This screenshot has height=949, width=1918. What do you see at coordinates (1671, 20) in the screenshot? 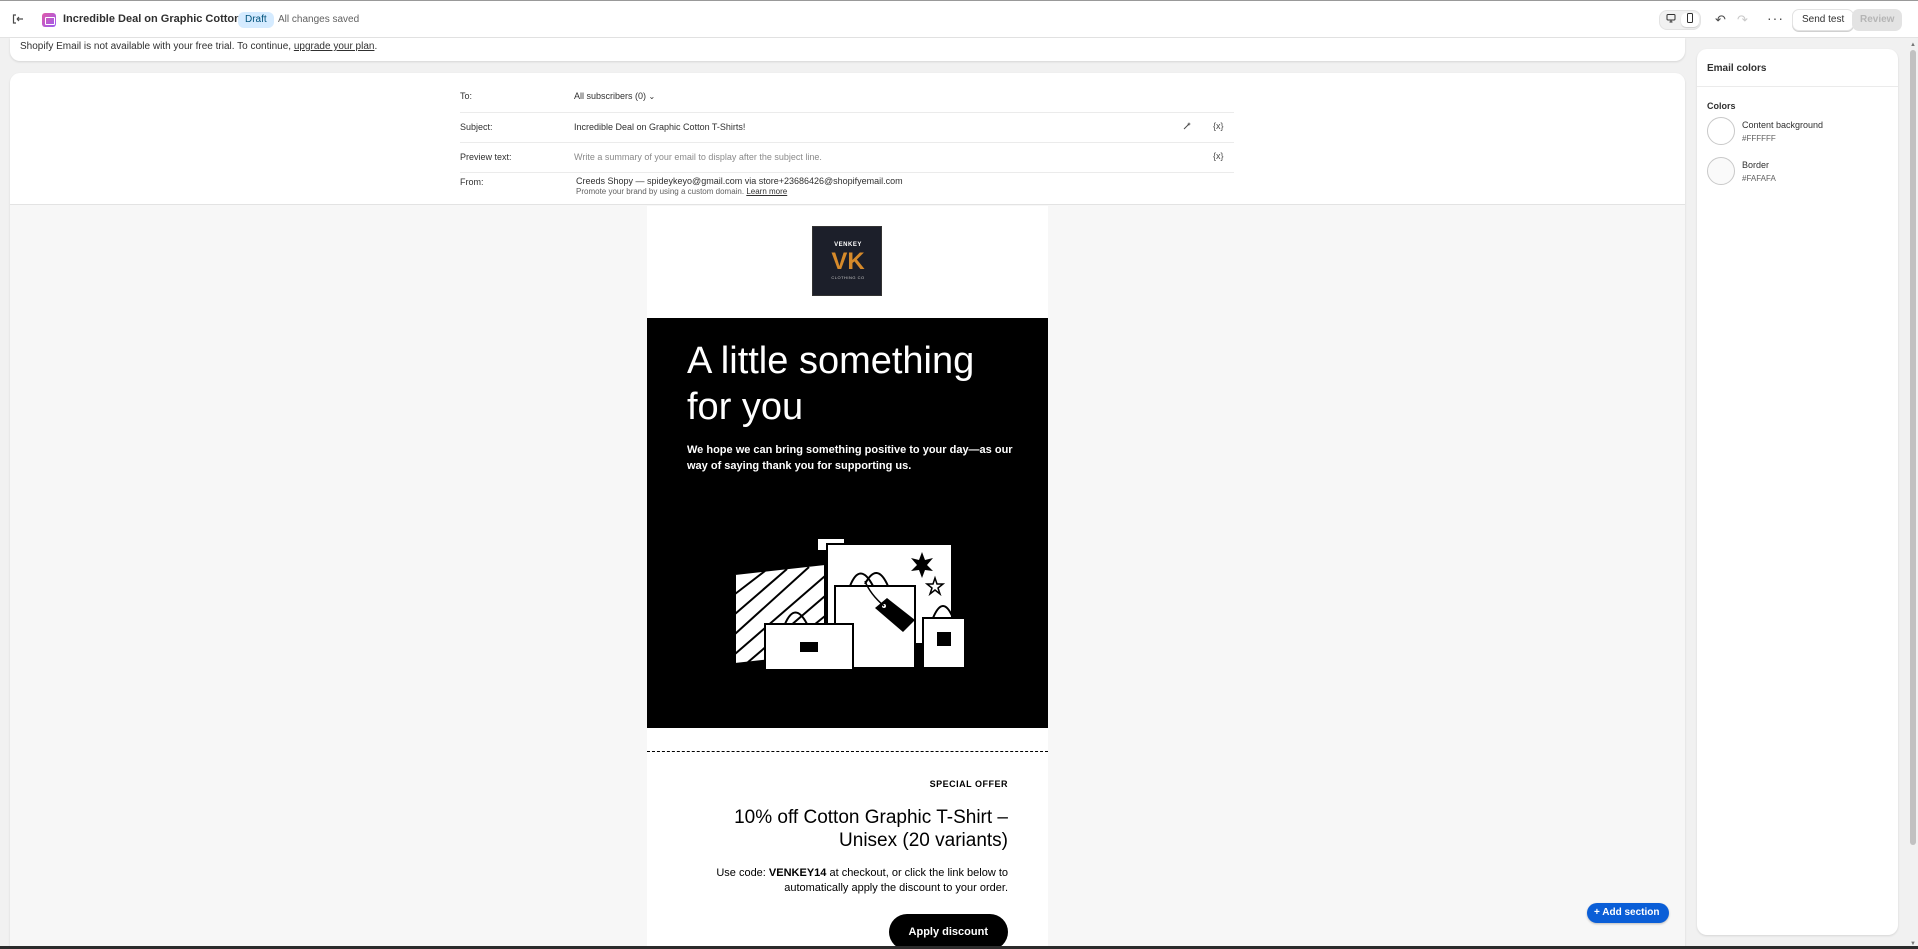
I see `desktop-icon` at bounding box center [1671, 20].